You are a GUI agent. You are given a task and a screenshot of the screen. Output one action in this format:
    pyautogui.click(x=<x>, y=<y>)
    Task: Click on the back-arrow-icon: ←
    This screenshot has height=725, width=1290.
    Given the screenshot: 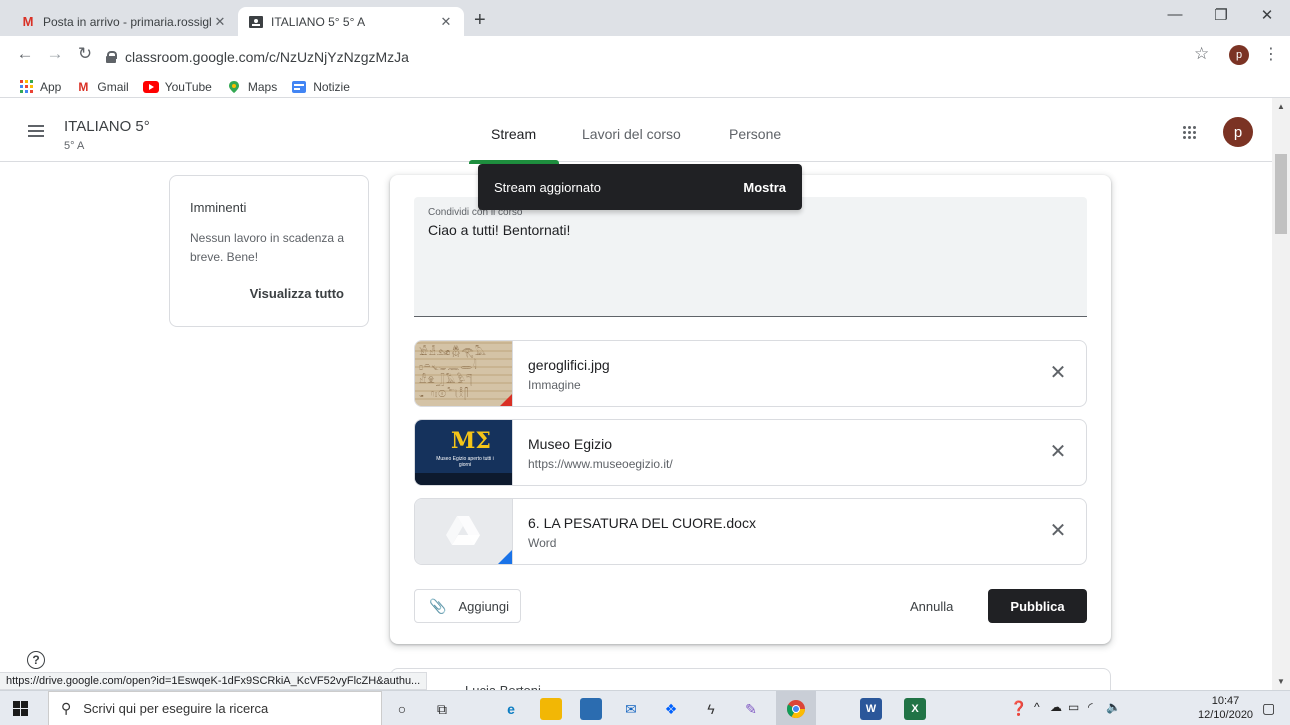 What is the action you would take?
    pyautogui.click(x=25, y=54)
    